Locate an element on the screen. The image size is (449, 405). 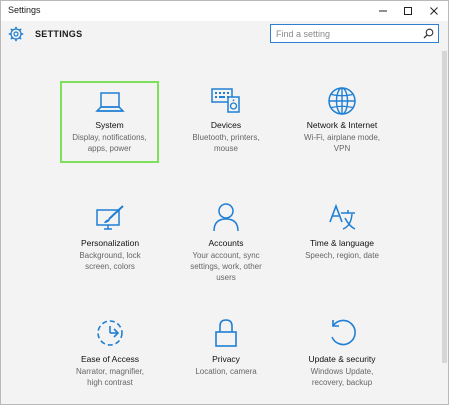
tile-title: Network & Internet is located at coordinates (342, 125).